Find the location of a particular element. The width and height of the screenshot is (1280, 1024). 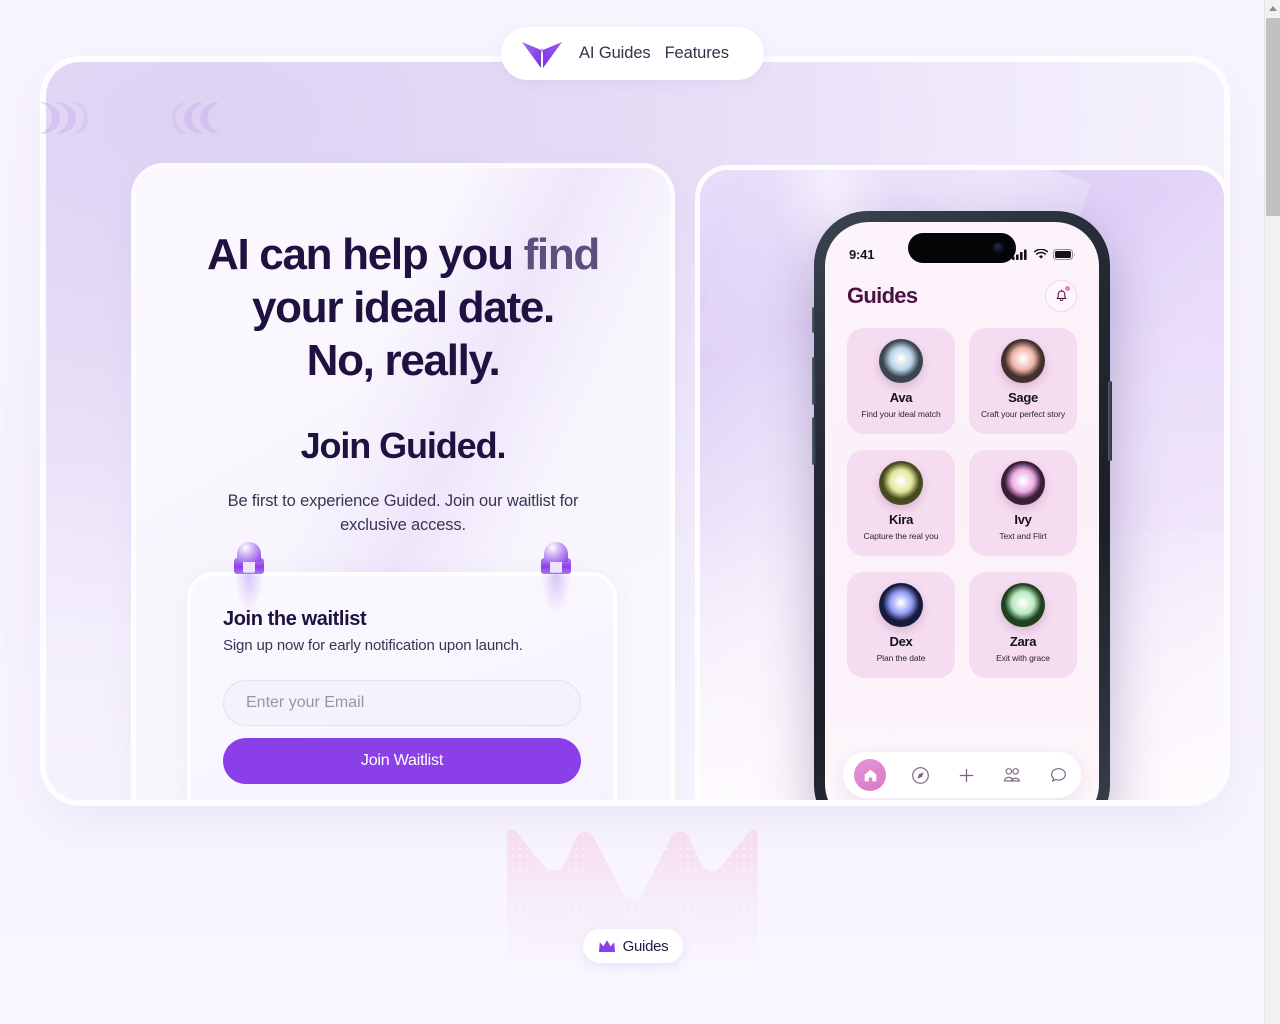

battery-icon is located at coordinates (1064, 254).